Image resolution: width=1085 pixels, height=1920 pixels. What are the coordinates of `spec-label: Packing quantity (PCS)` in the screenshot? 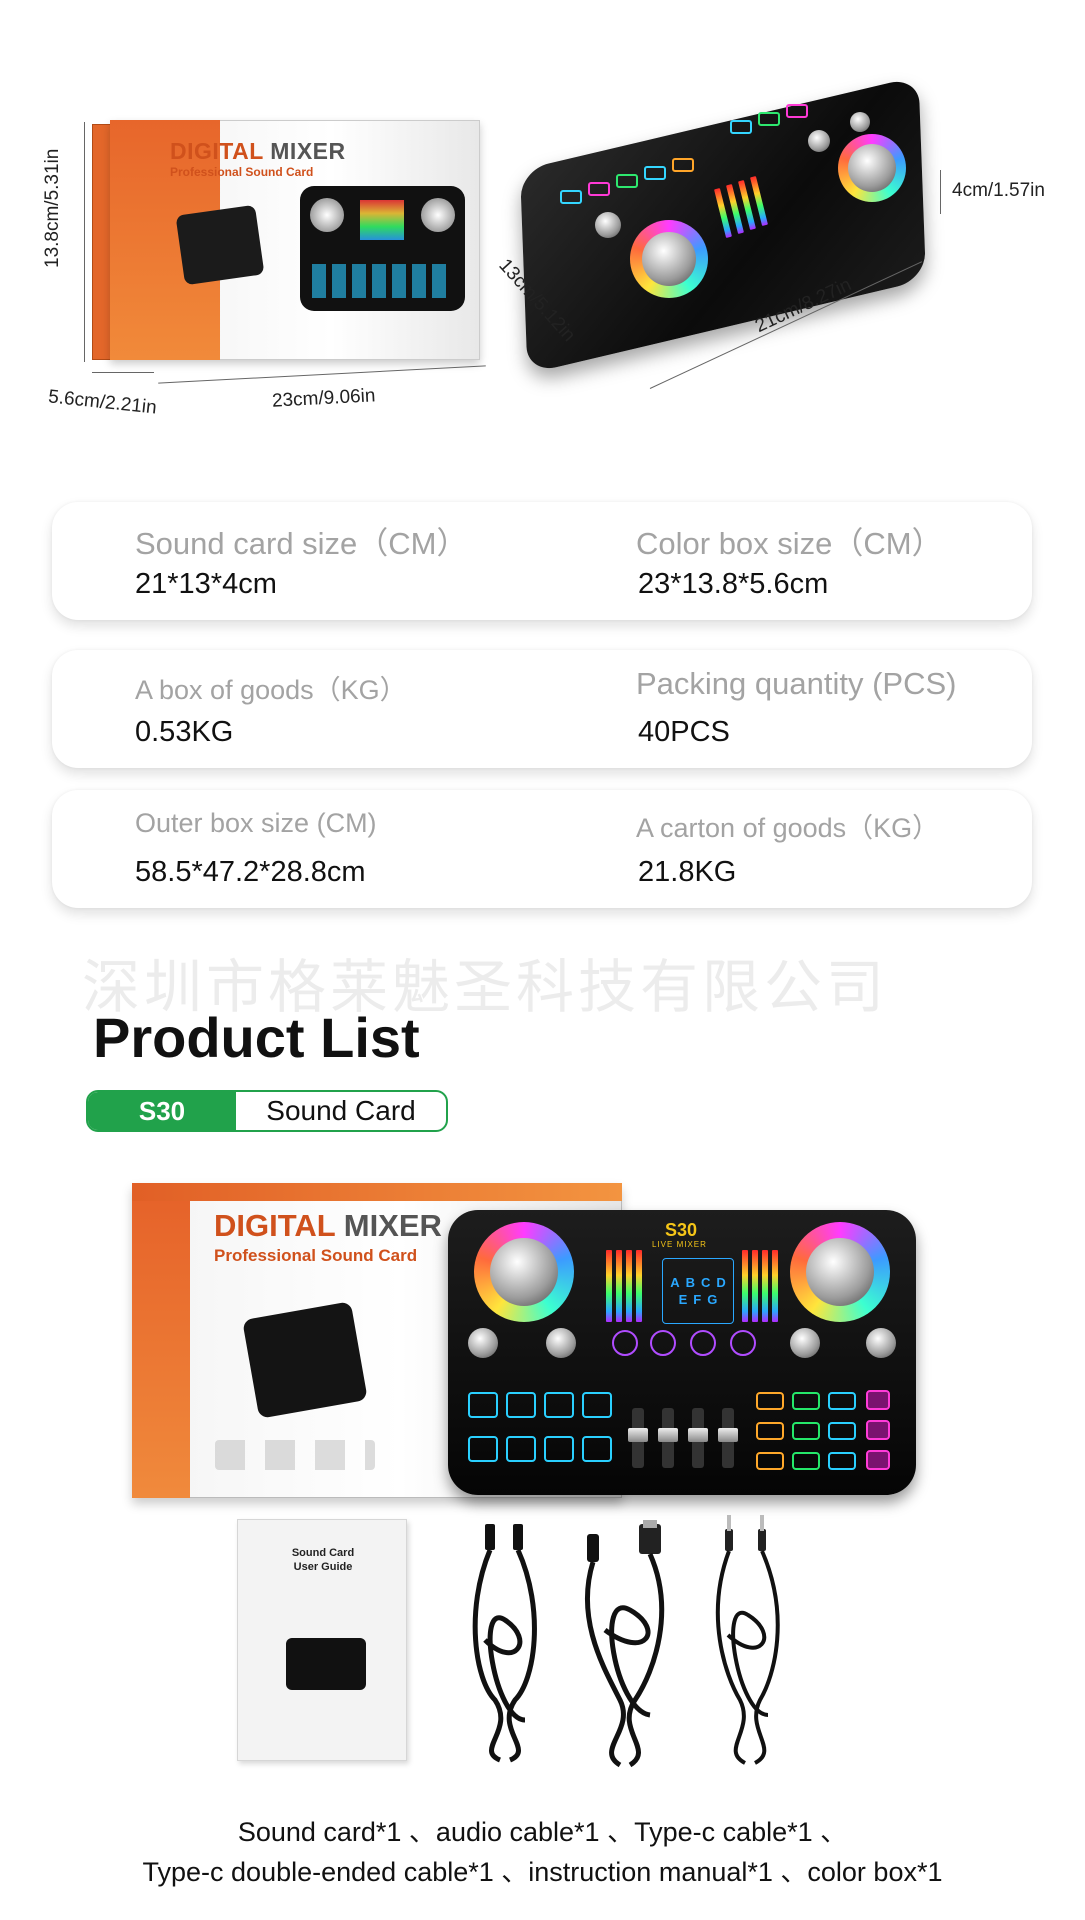 It's located at (796, 683).